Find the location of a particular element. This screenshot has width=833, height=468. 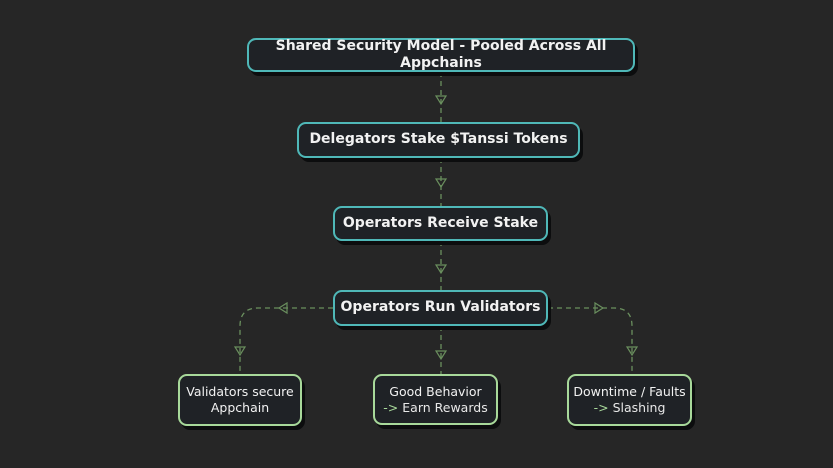

node-delegators-stake: Delegators Stake $Tanssi Tokens is located at coordinates (438, 140).